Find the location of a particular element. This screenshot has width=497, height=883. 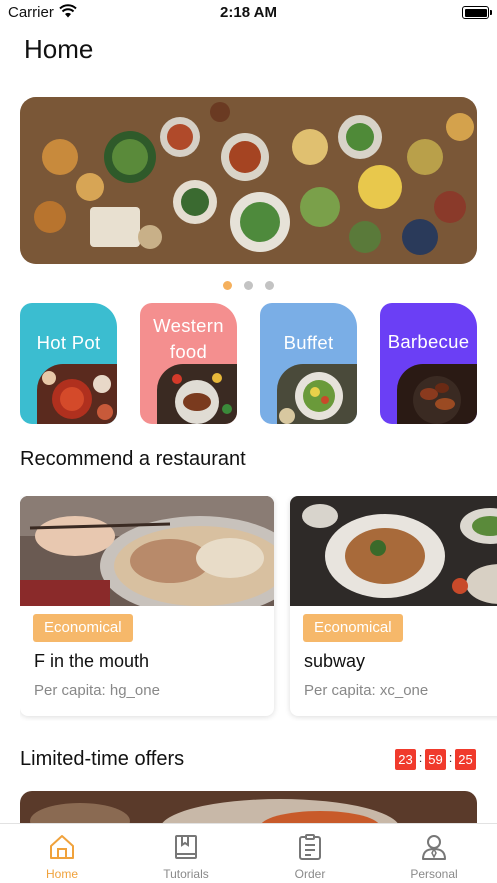

tab-label: Order is located at coordinates (310, 874).